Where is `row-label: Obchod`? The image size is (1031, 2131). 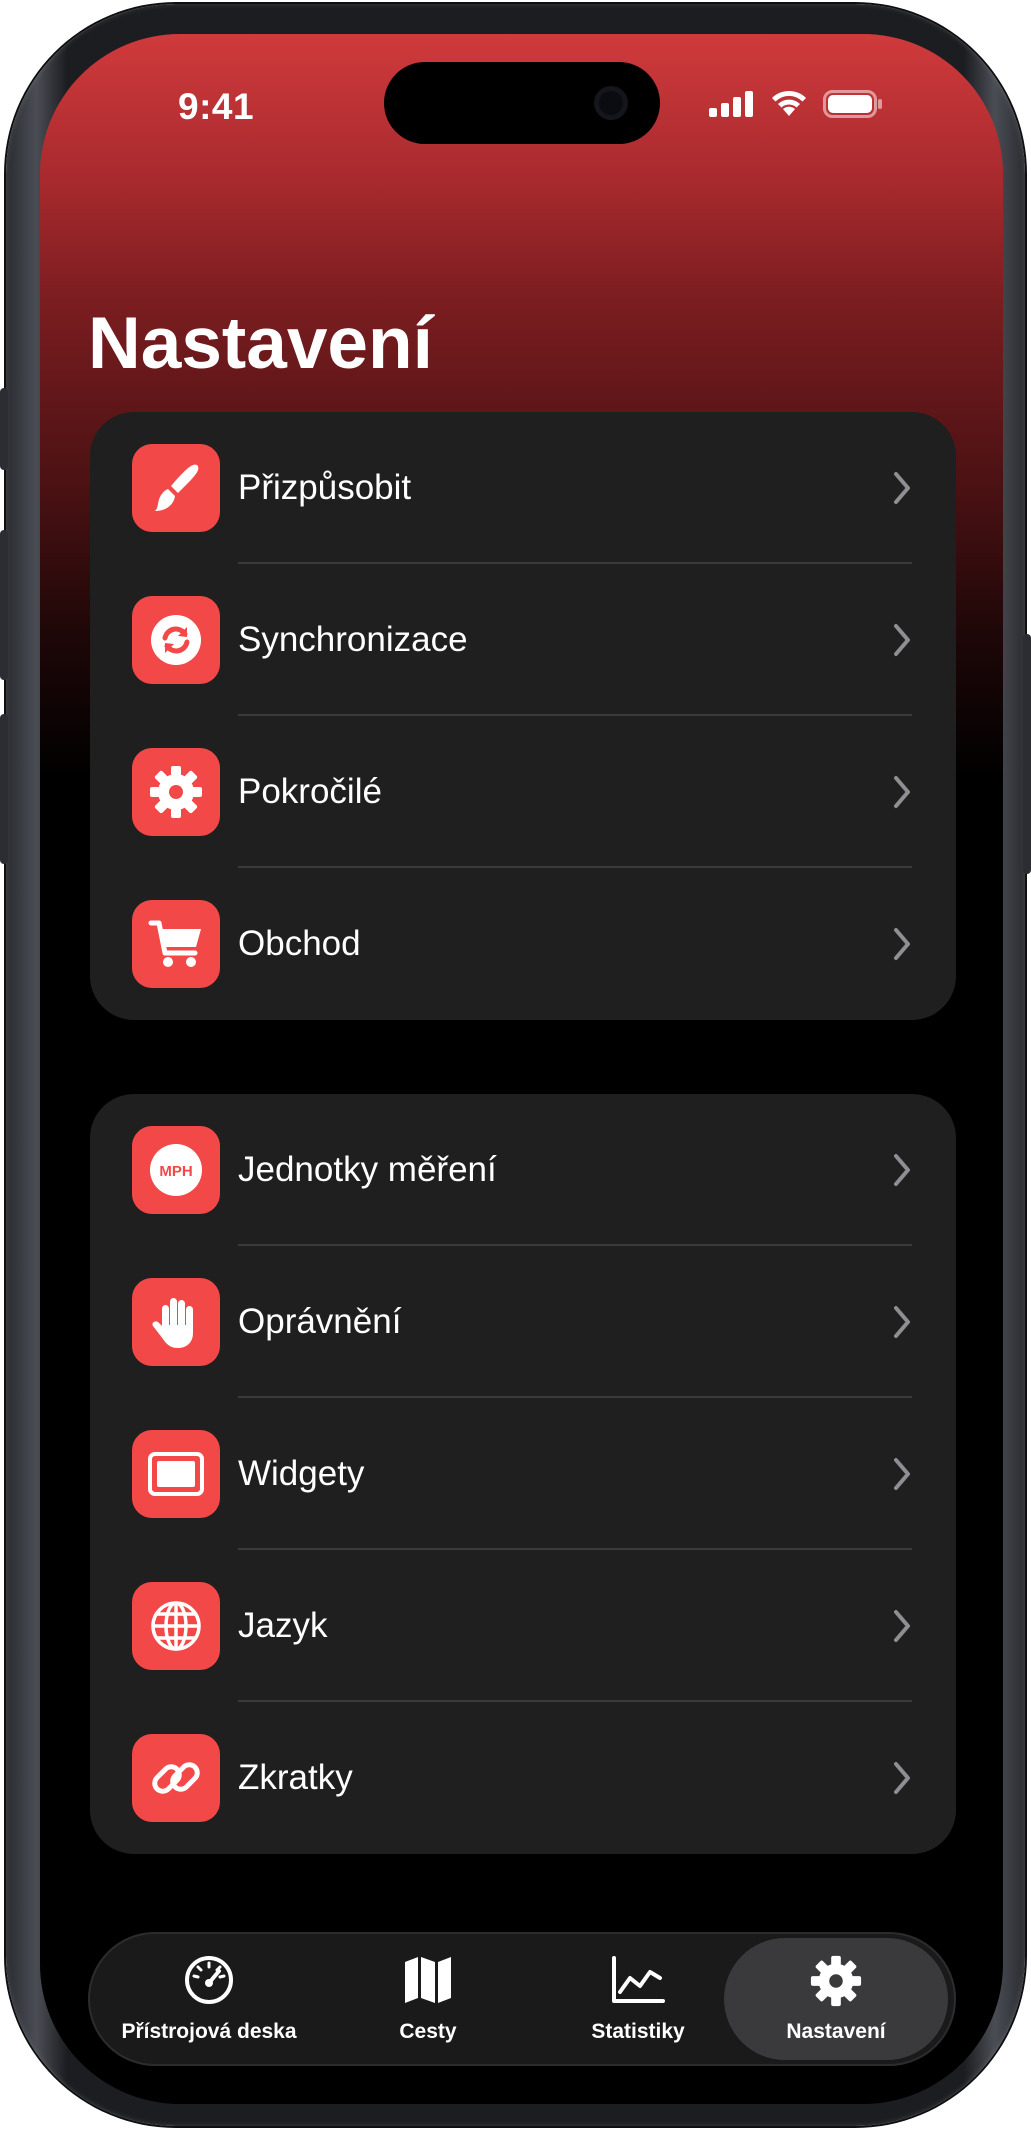
row-label: Obchod is located at coordinates (299, 943).